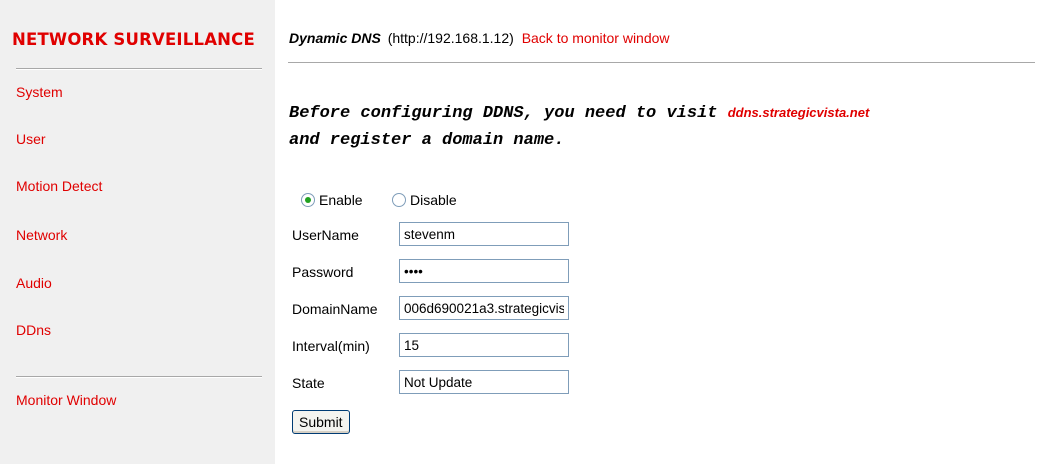 The image size is (1045, 464). What do you see at coordinates (433, 200) in the screenshot?
I see `disable-label: Disable` at bounding box center [433, 200].